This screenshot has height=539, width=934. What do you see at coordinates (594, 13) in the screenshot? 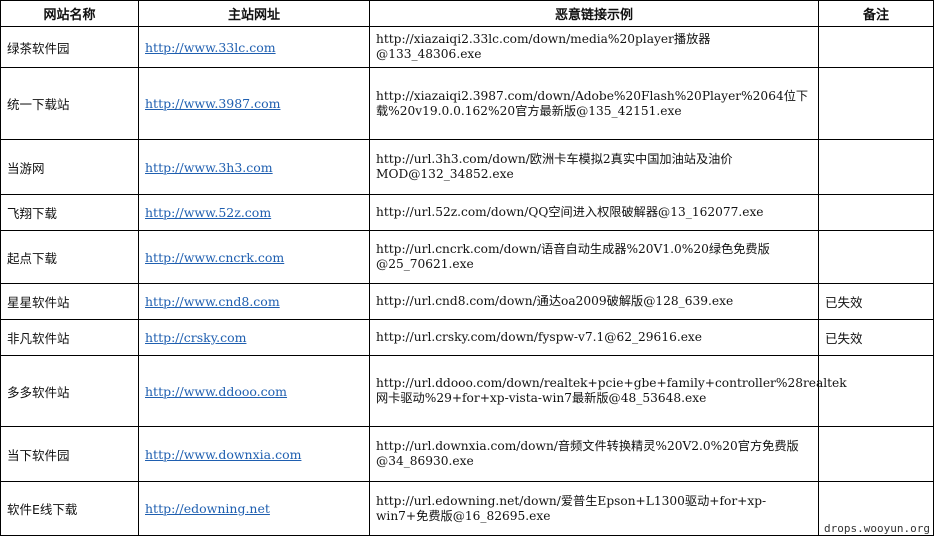
I see `header-malicious-link-example: 恶意链接示例` at bounding box center [594, 13].